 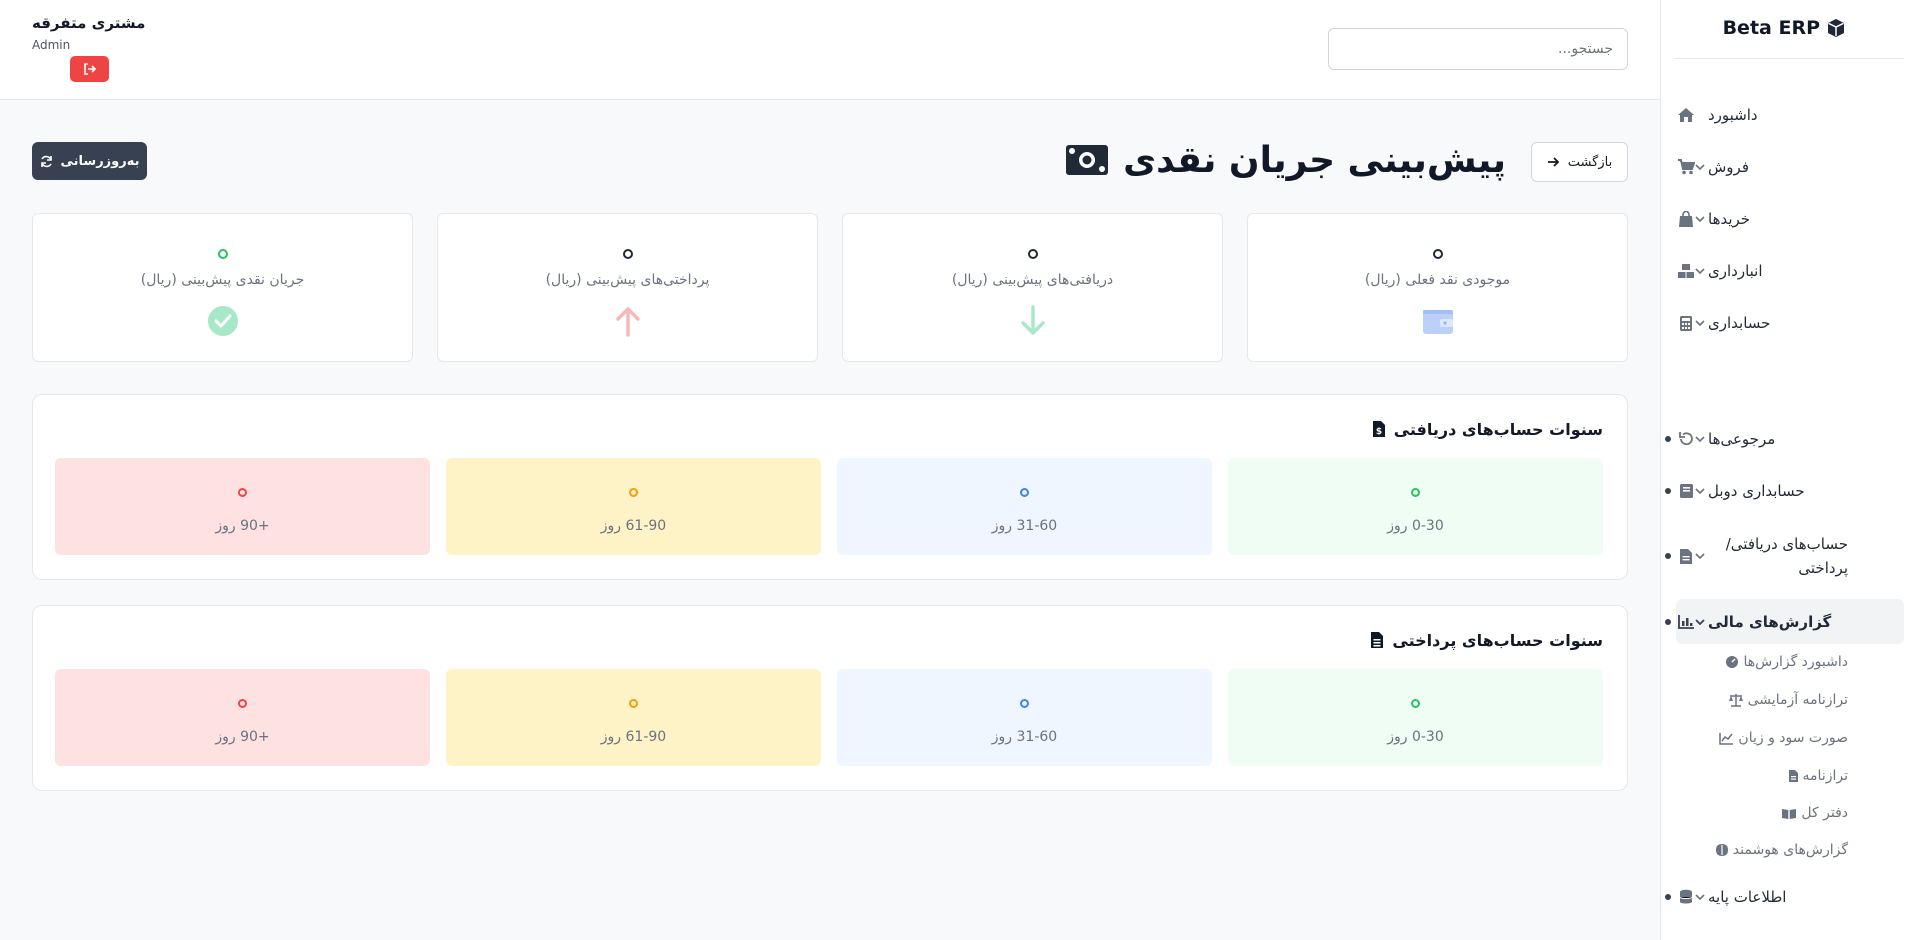 I want to click on scale-icon, so click(x=1736, y=700).